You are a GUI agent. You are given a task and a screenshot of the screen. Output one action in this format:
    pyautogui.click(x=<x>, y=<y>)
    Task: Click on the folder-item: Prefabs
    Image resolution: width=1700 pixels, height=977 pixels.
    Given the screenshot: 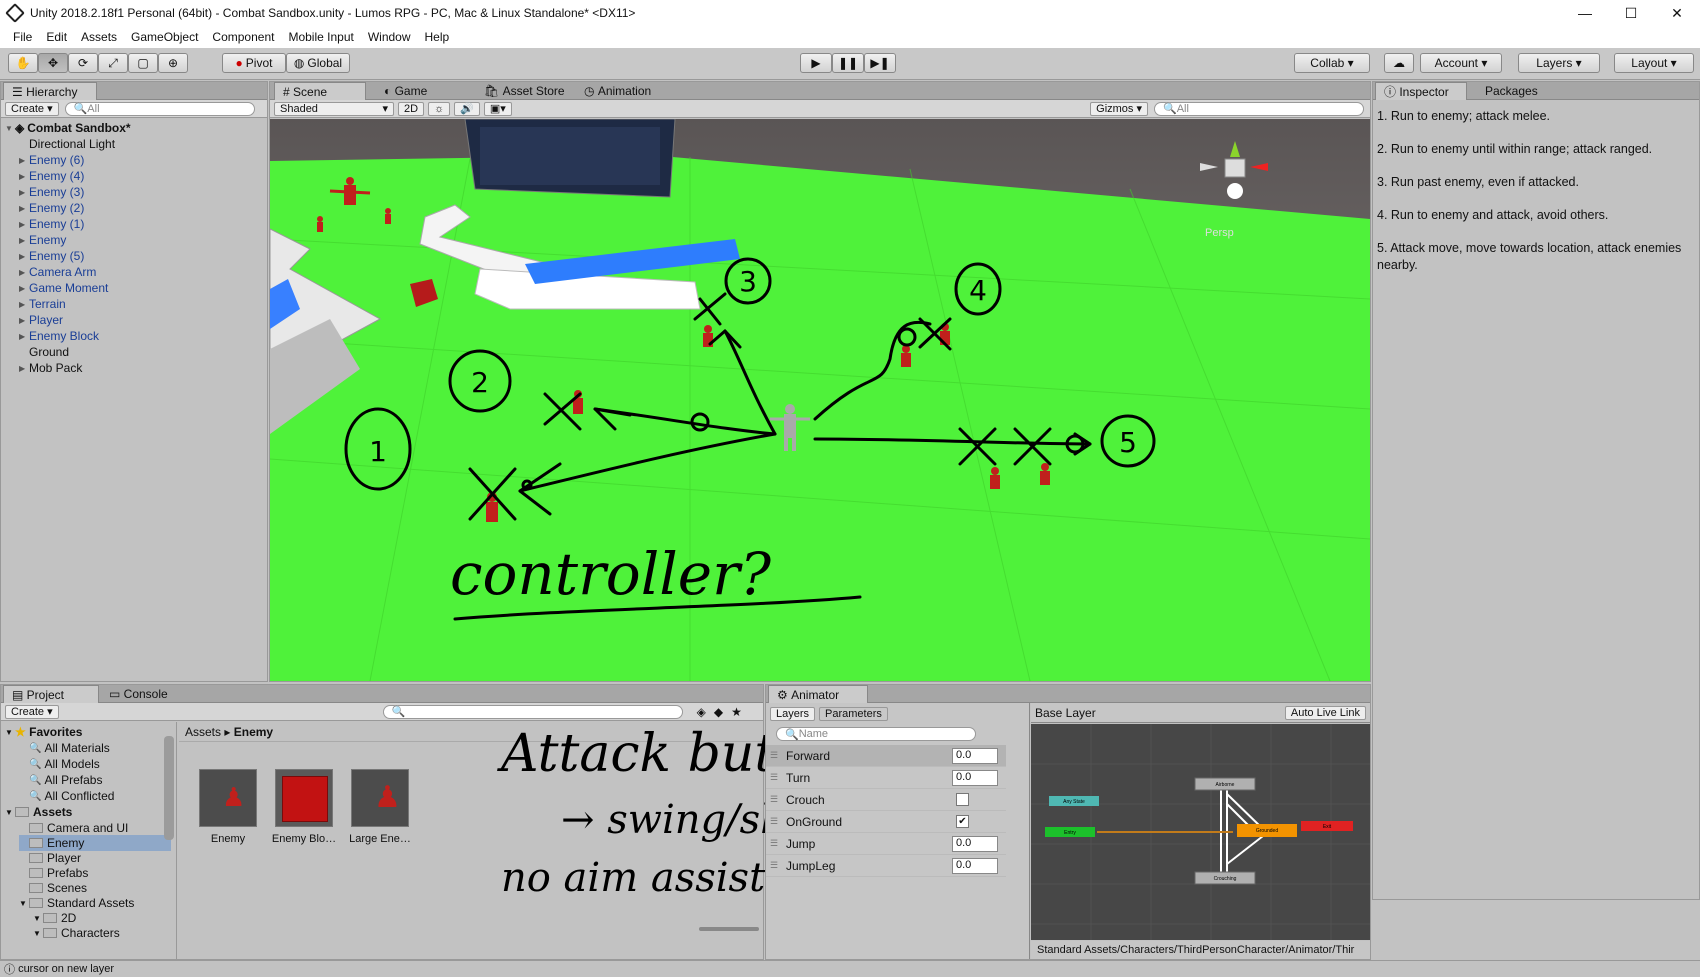 What is the action you would take?
    pyautogui.click(x=95, y=873)
    